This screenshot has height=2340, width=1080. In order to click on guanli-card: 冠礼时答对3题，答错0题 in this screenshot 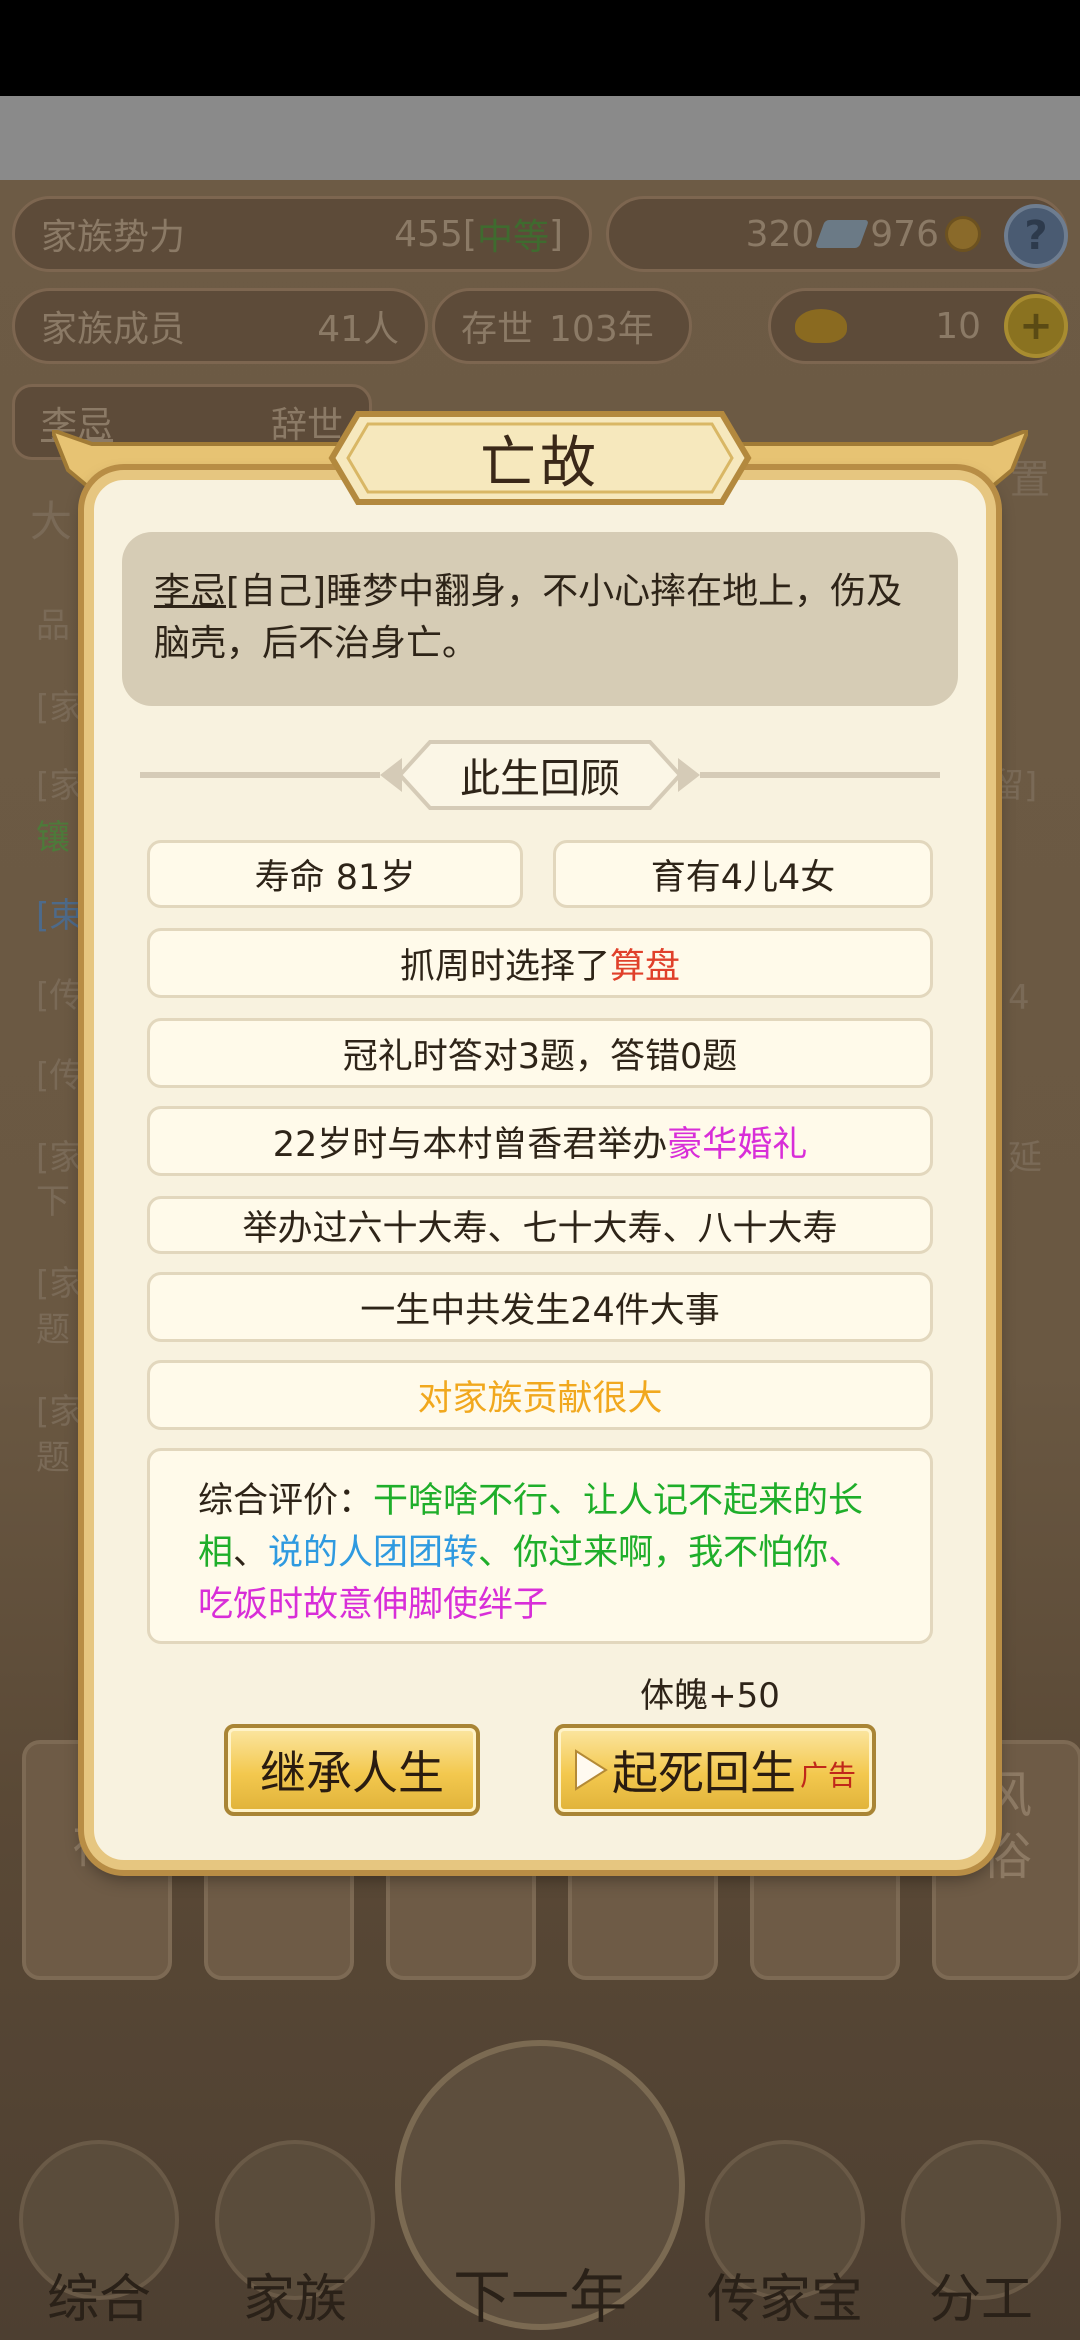, I will do `click(540, 1053)`.